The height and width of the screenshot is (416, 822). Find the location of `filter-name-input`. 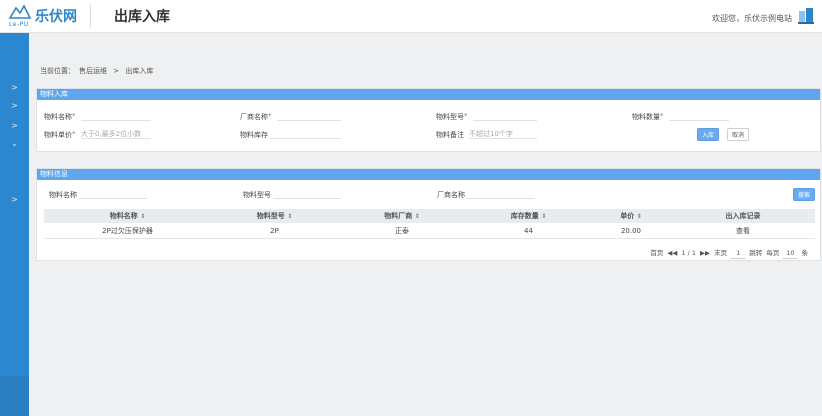

filter-name-input is located at coordinates (113, 194).